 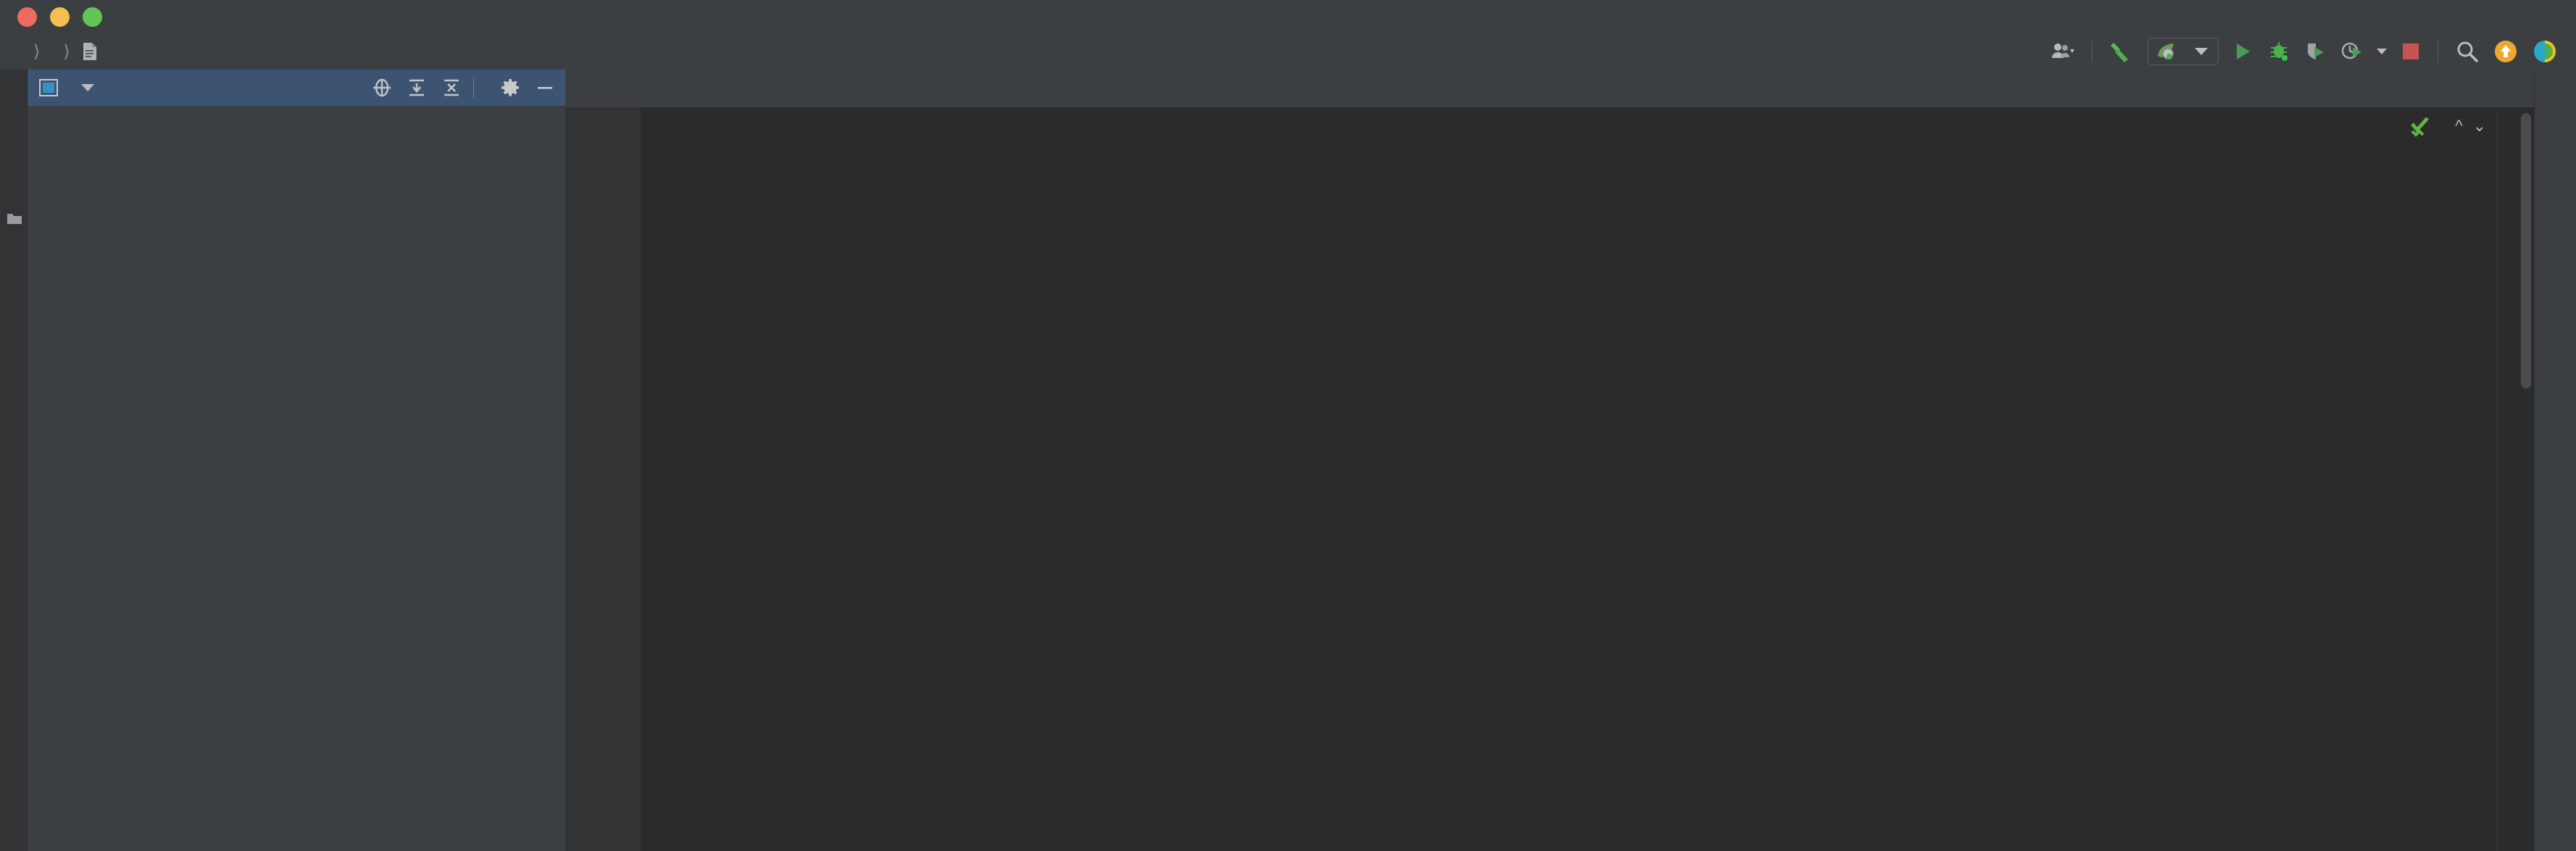 I want to click on breadcrumb: ⟩ ⟩, so click(x=63, y=51).